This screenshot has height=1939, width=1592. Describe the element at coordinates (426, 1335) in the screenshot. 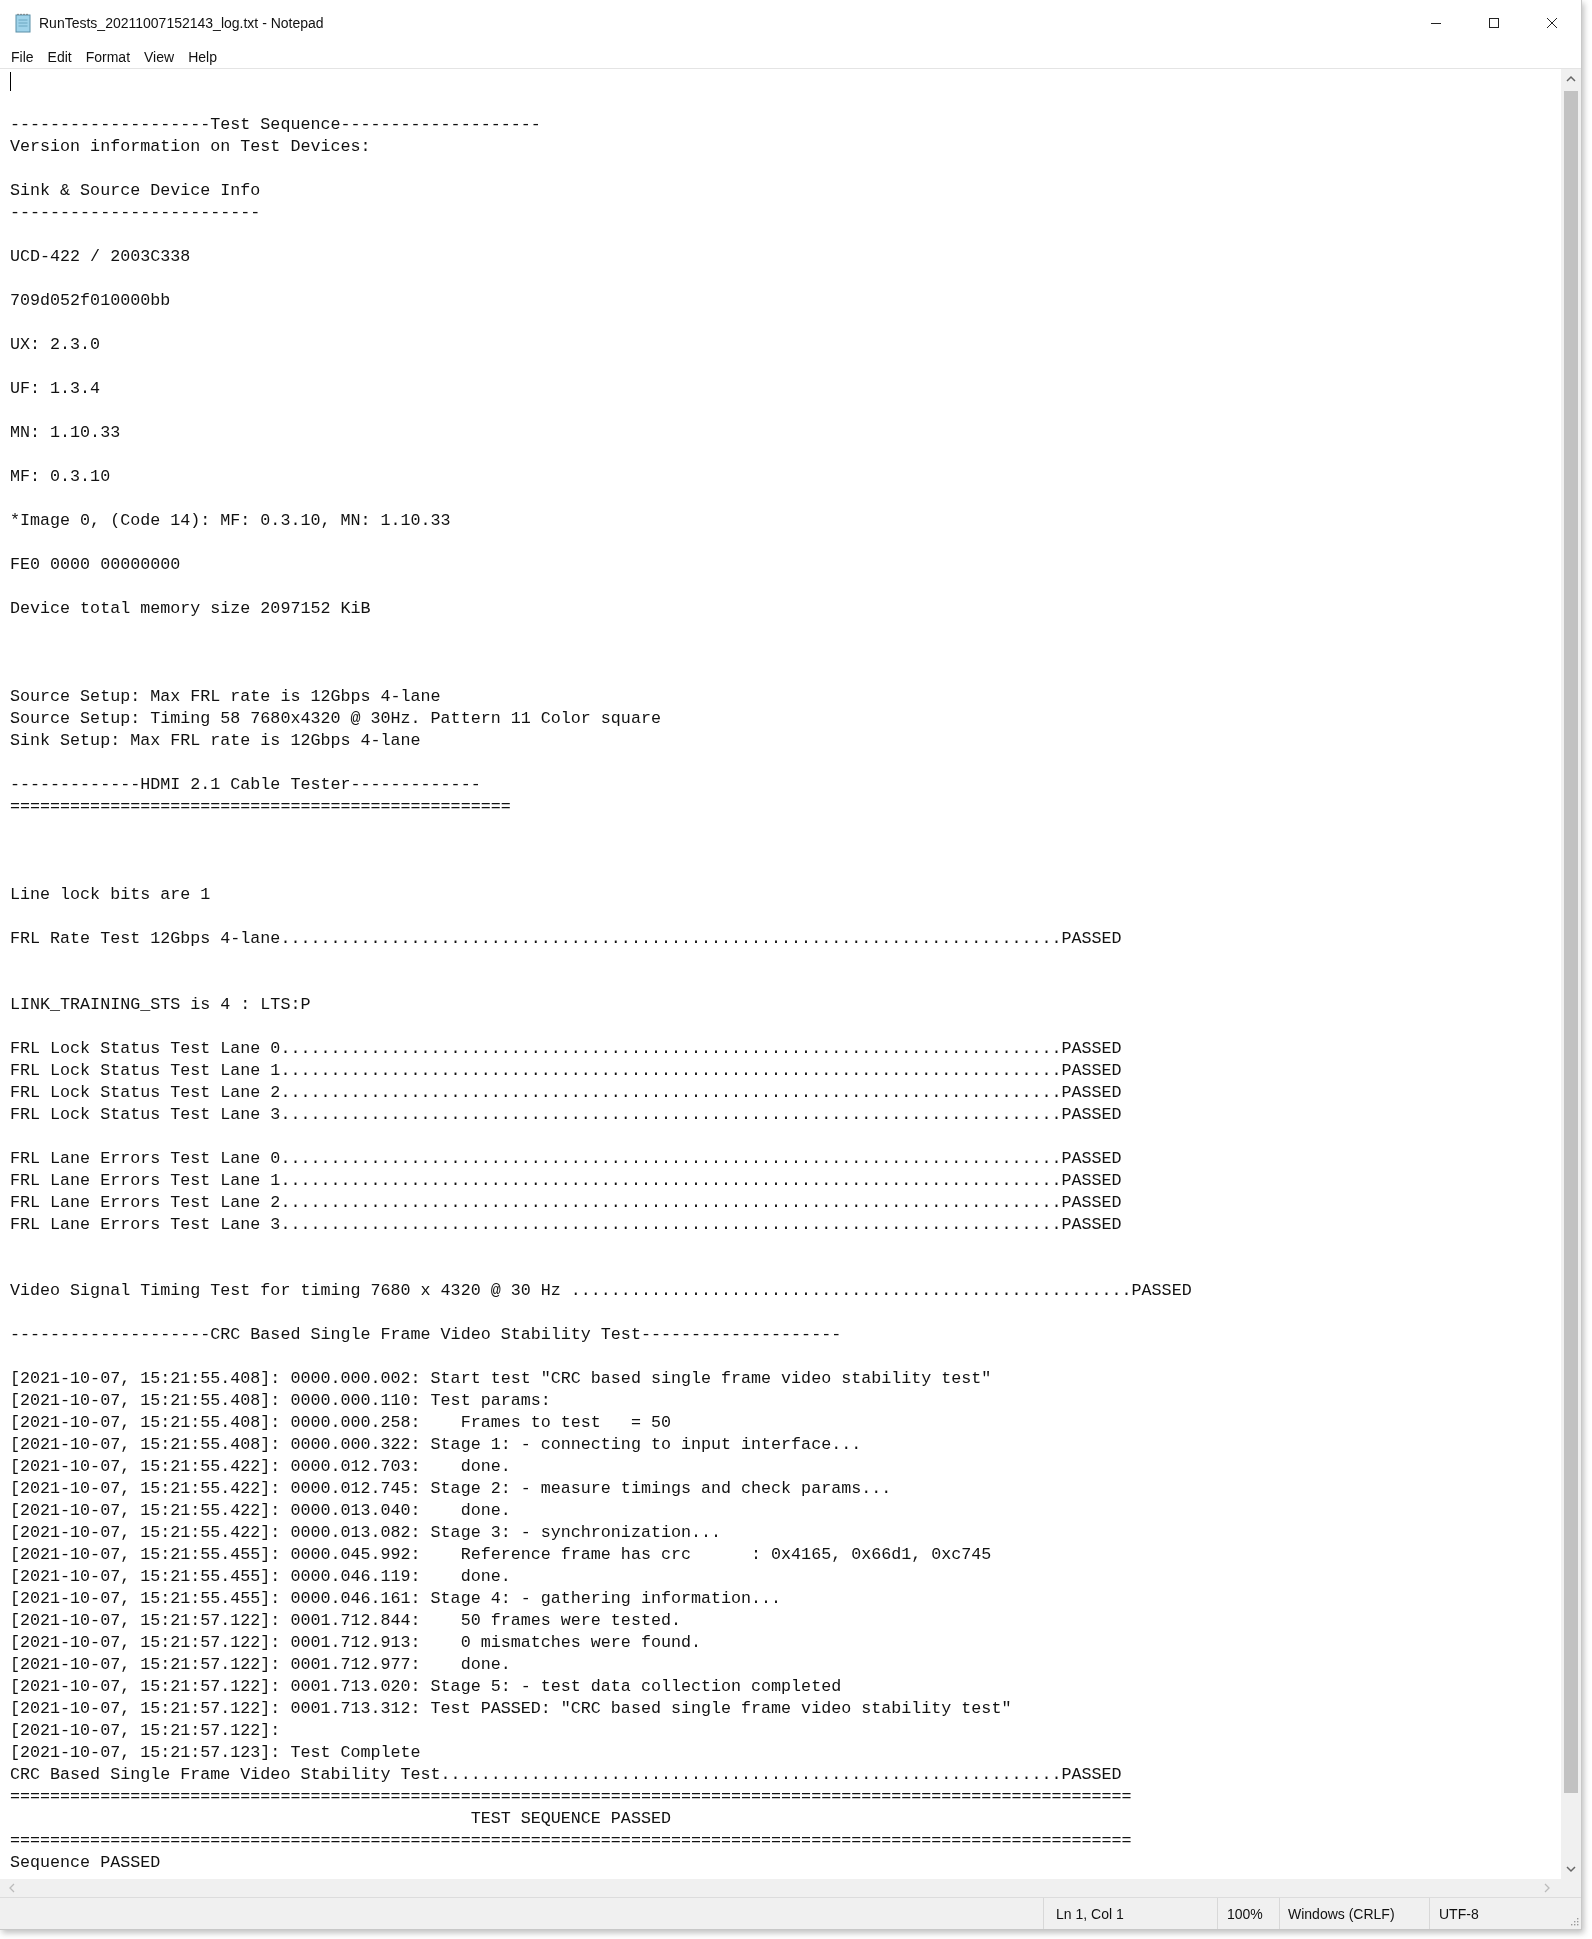

I see `text-line: --------------------CRC Based Single Frame Video Stability Test--------------------` at that location.